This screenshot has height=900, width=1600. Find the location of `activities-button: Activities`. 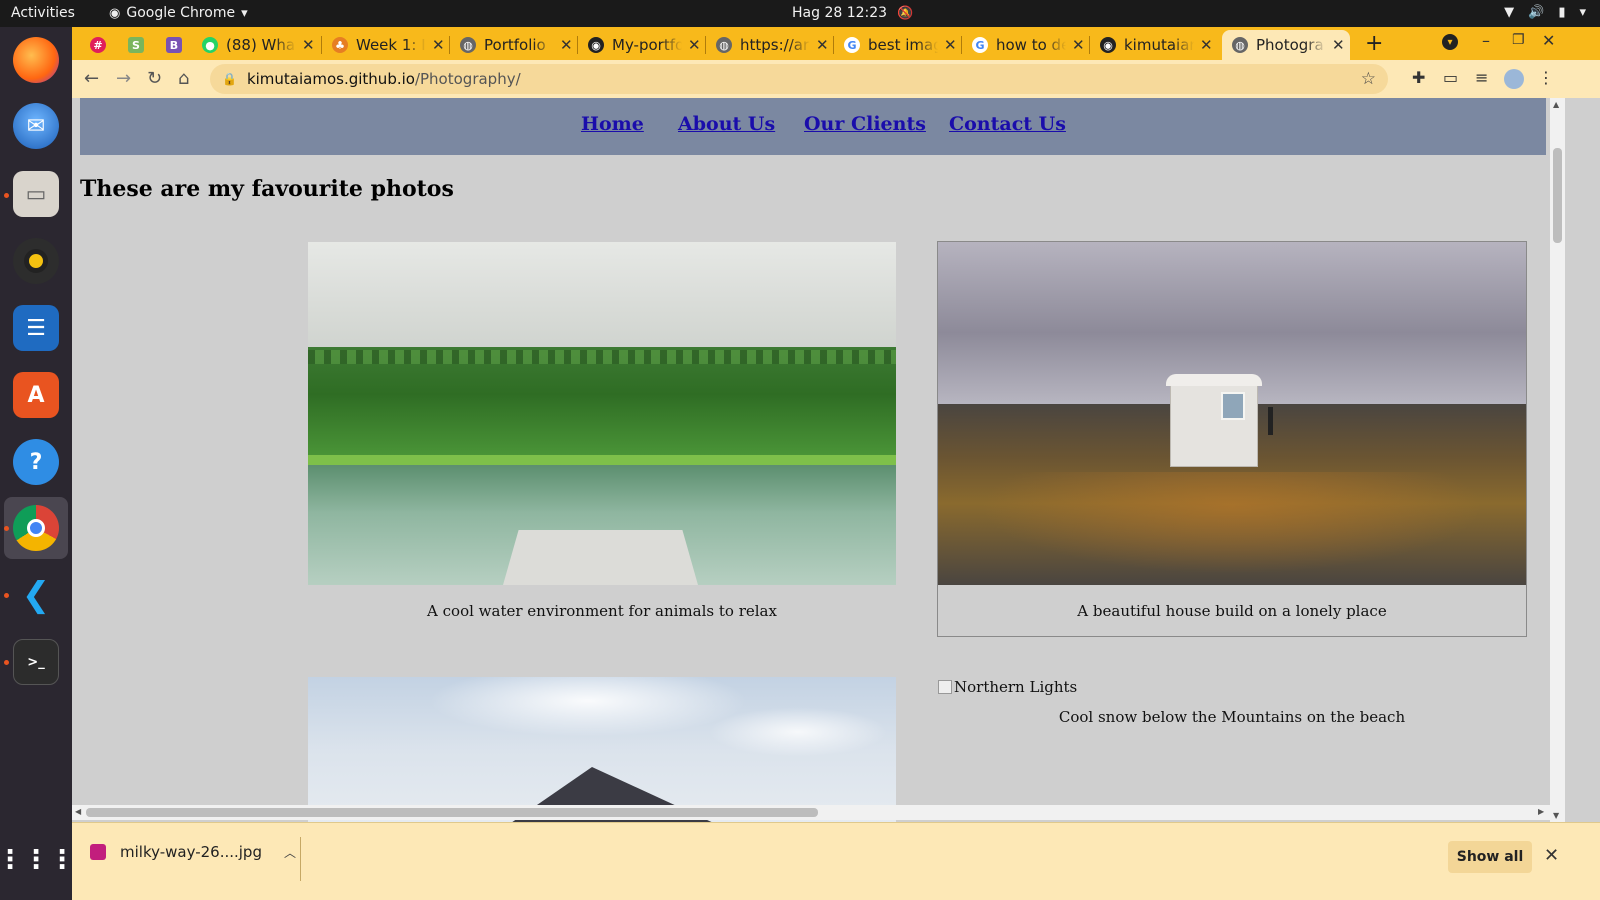

activities-button: Activities is located at coordinates (43, 13).